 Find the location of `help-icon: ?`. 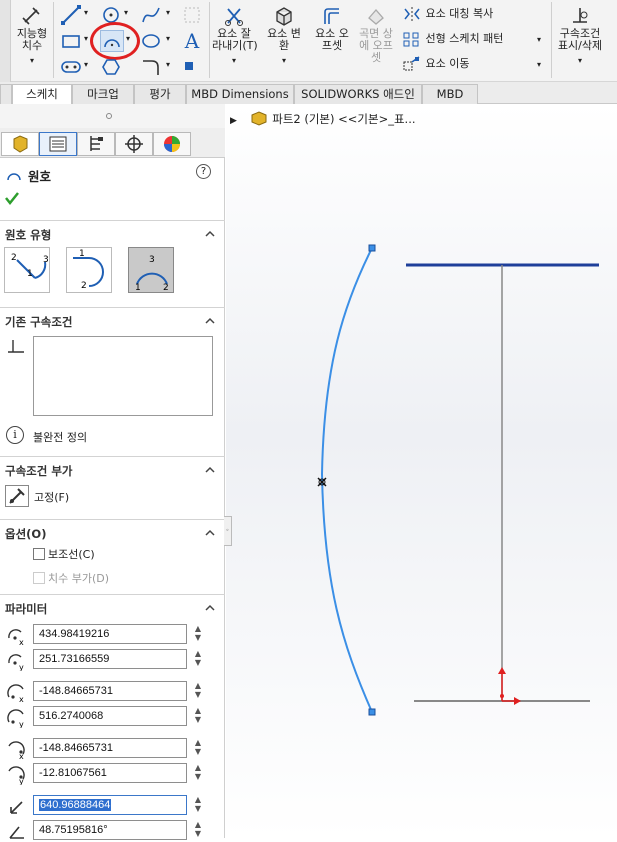

help-icon: ? is located at coordinates (203, 171).